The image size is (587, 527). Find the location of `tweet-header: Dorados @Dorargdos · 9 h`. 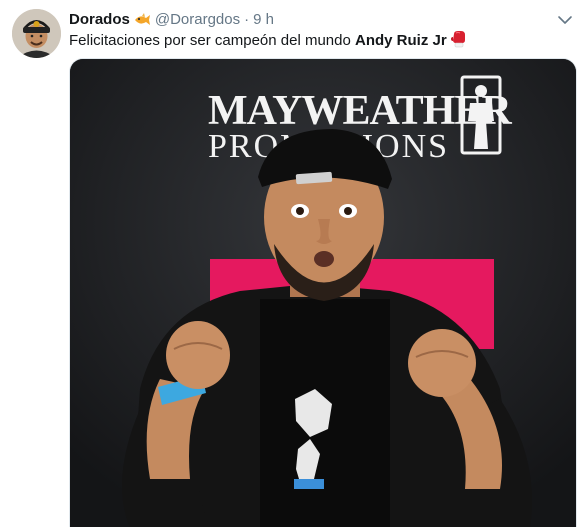

tweet-header: Dorados @Dorargdos · 9 h is located at coordinates (171, 20).